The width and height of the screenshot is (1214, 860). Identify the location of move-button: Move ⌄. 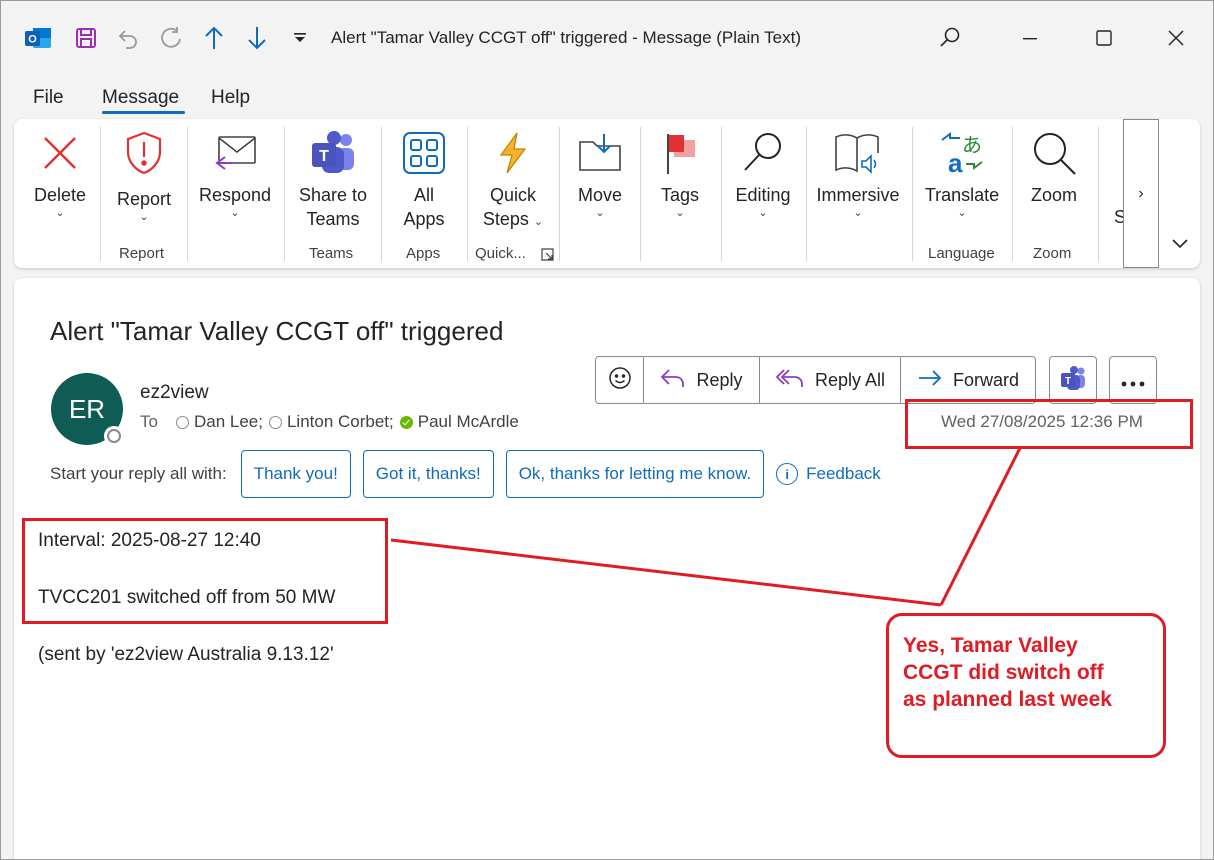
(600, 173).